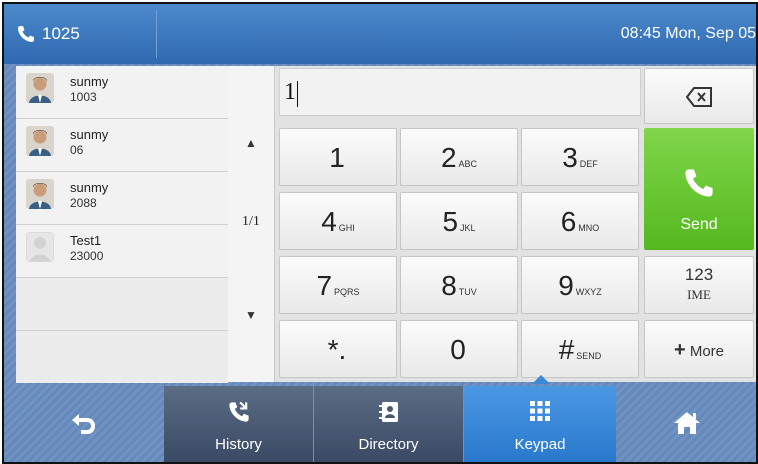 The width and height of the screenshot is (758, 464). I want to click on home-icon, so click(687, 423).